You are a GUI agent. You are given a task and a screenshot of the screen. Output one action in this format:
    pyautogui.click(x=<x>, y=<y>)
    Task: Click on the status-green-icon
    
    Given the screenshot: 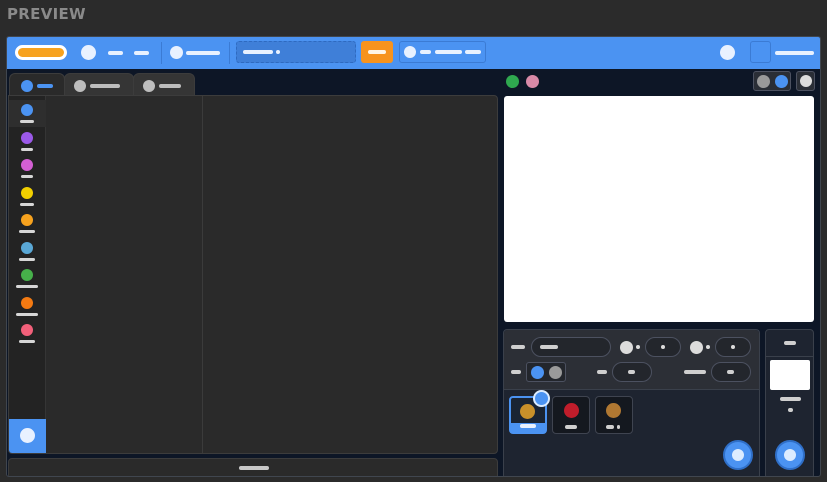 What is the action you would take?
    pyautogui.click(x=512, y=81)
    